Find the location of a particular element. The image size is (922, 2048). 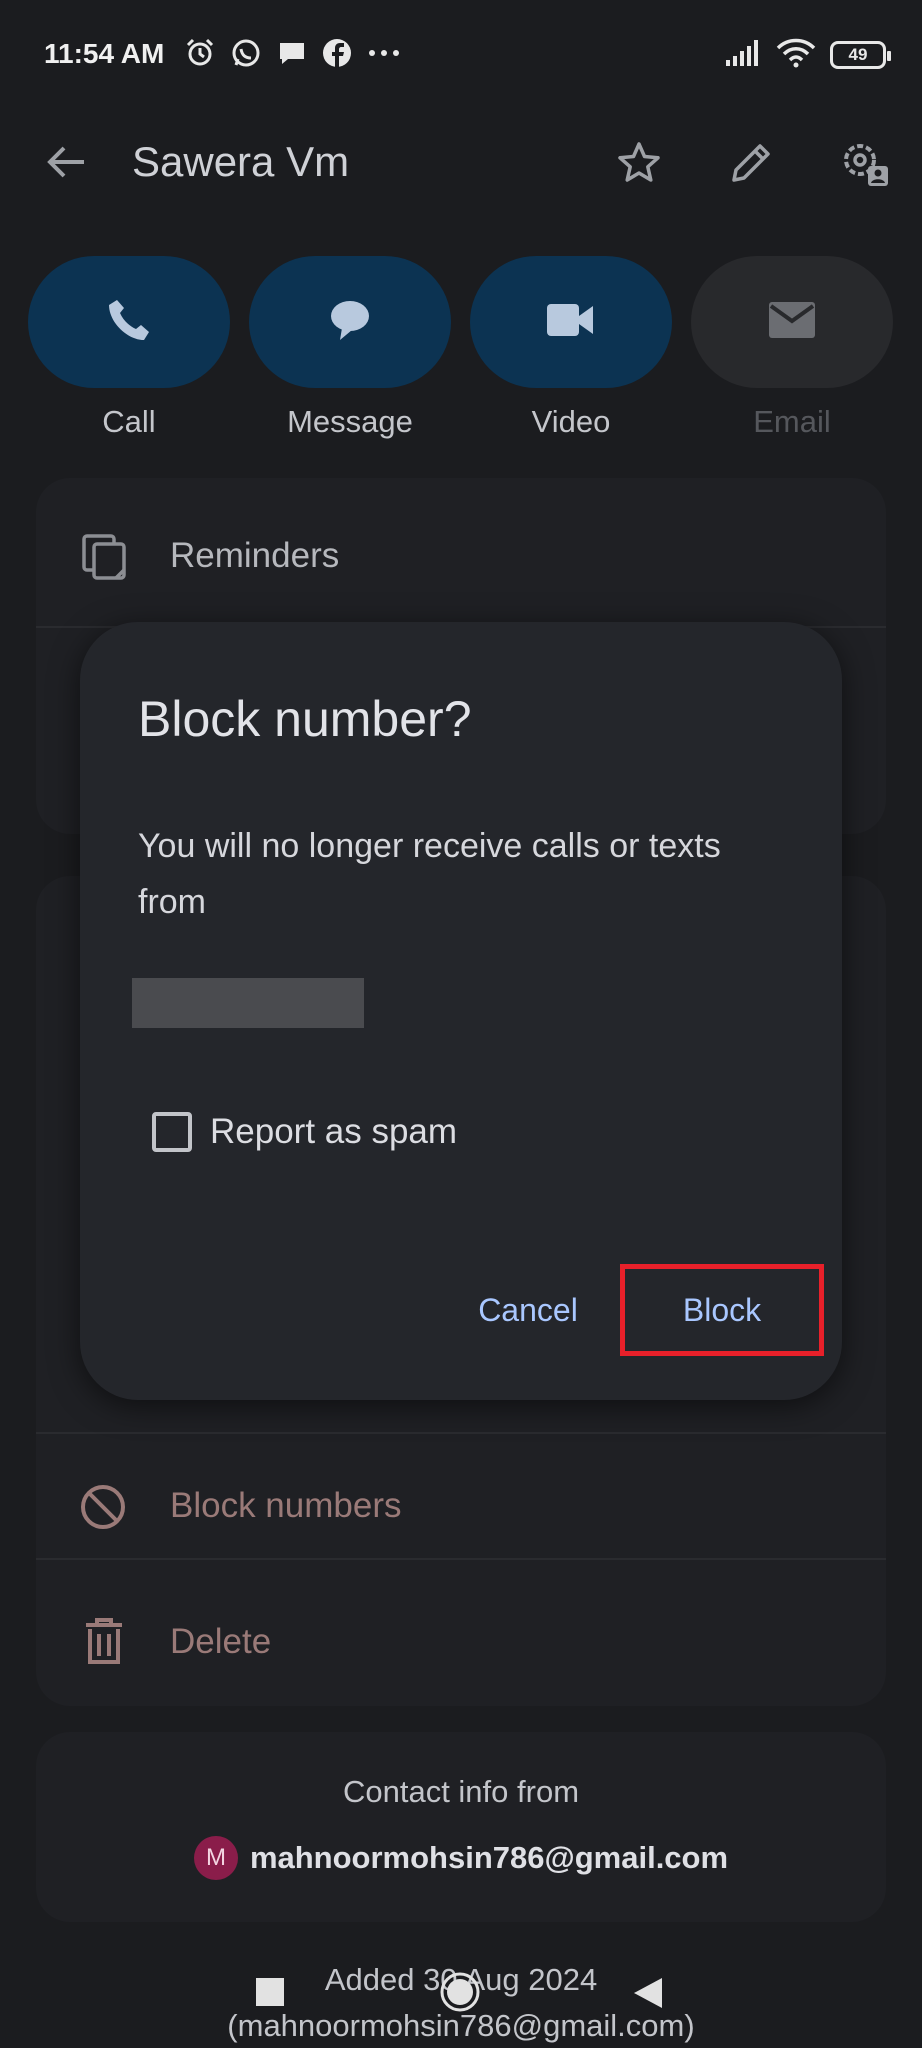

account-row: M mahnoormohsin786@gmail.com is located at coordinates (461, 1858).